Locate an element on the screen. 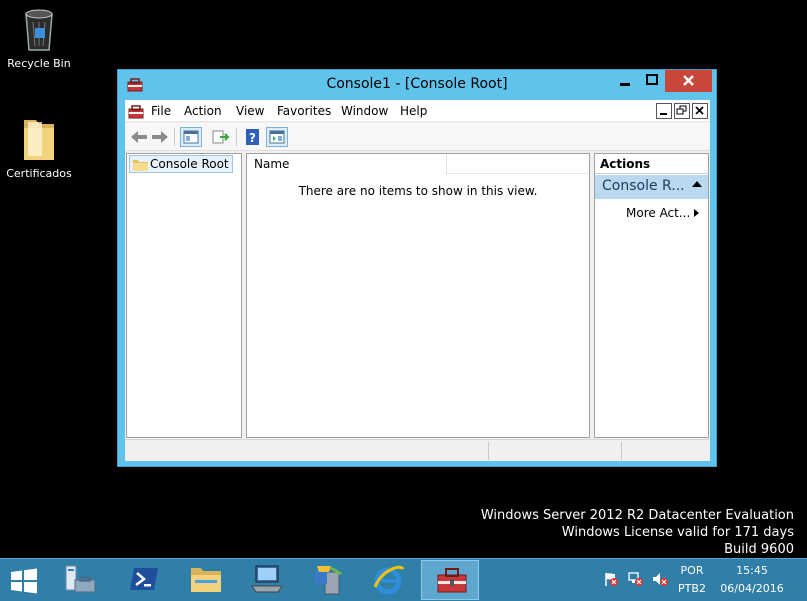  menu-action: Action is located at coordinates (203, 111).